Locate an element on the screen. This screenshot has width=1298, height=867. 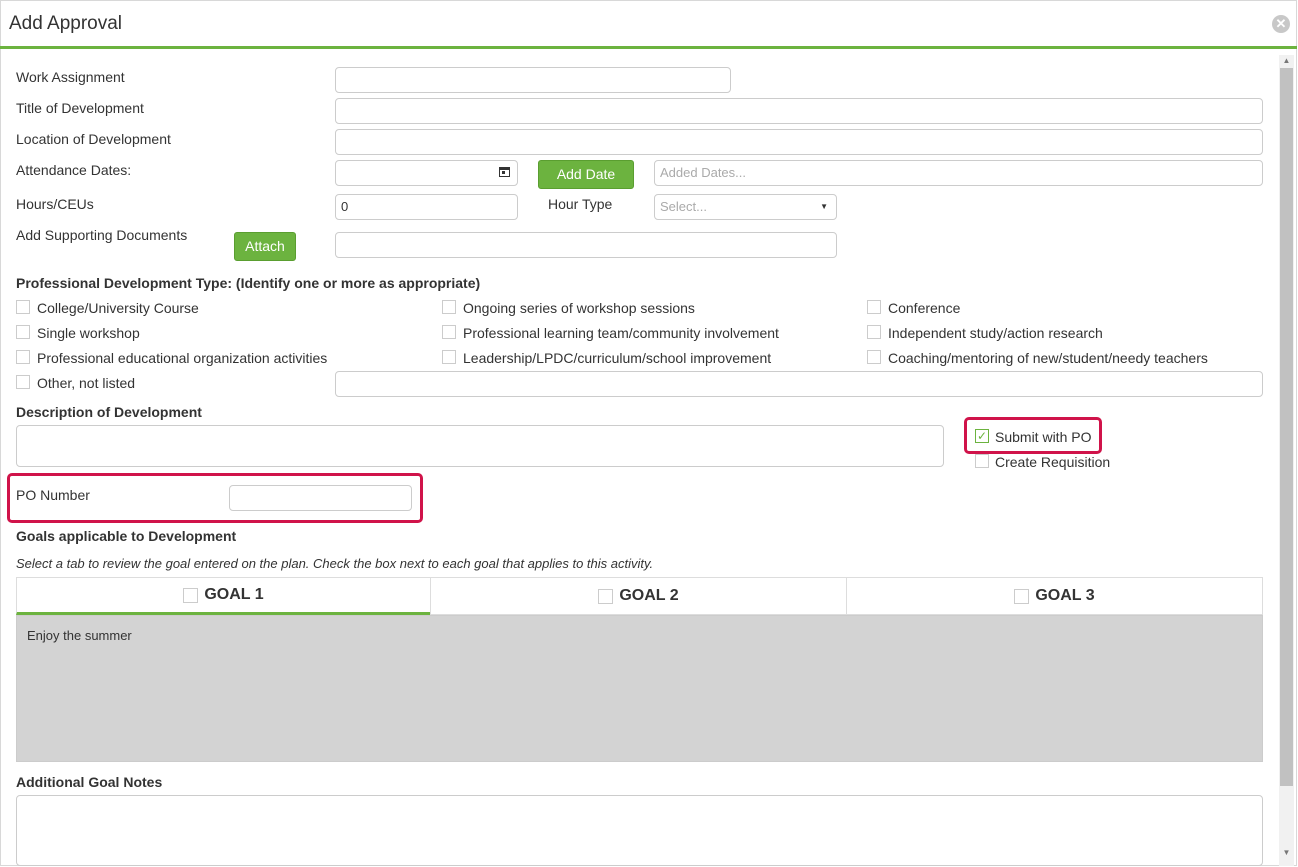
pd-option-label: Ongoing series of workshop sessions is located at coordinates (579, 308).